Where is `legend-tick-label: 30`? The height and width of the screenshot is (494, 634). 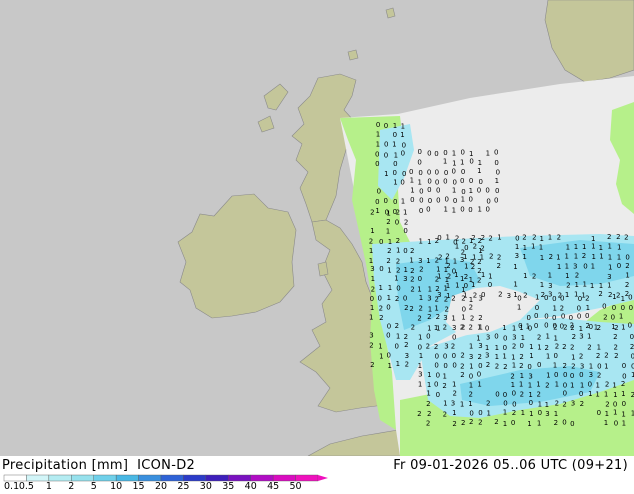
legend-tick-label: 30 is located at coordinates (206, 485).